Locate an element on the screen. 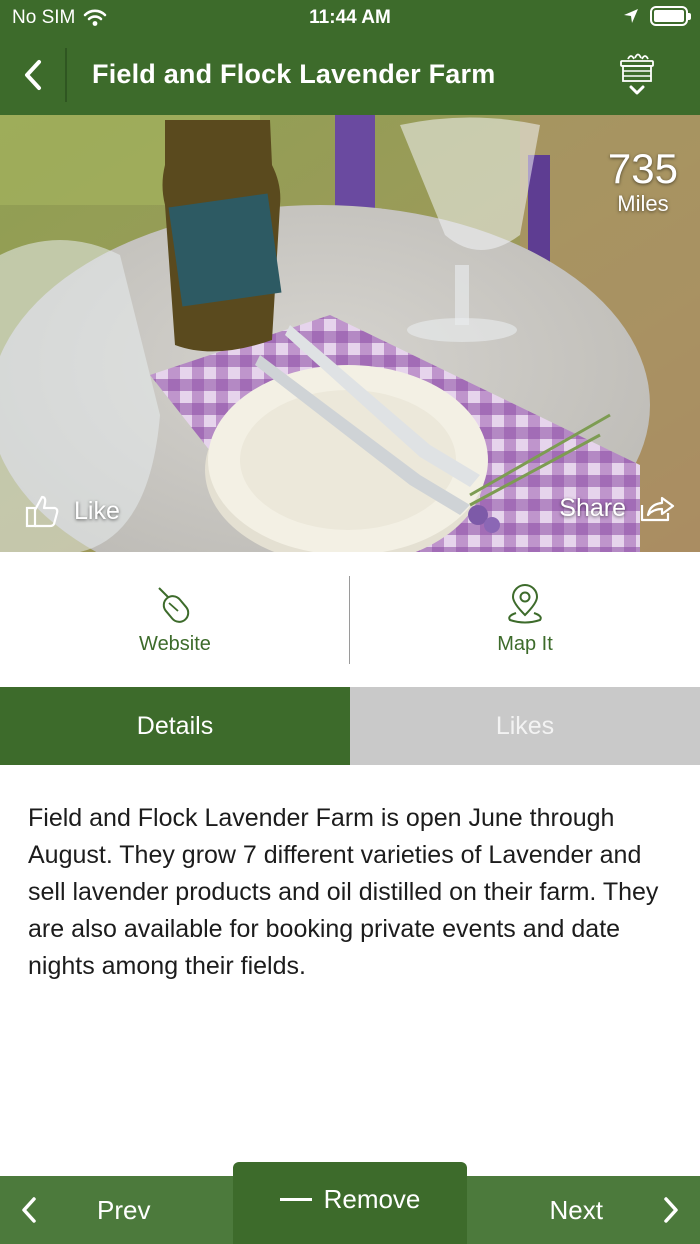  remove-button: Remove is located at coordinates (350, 1203).